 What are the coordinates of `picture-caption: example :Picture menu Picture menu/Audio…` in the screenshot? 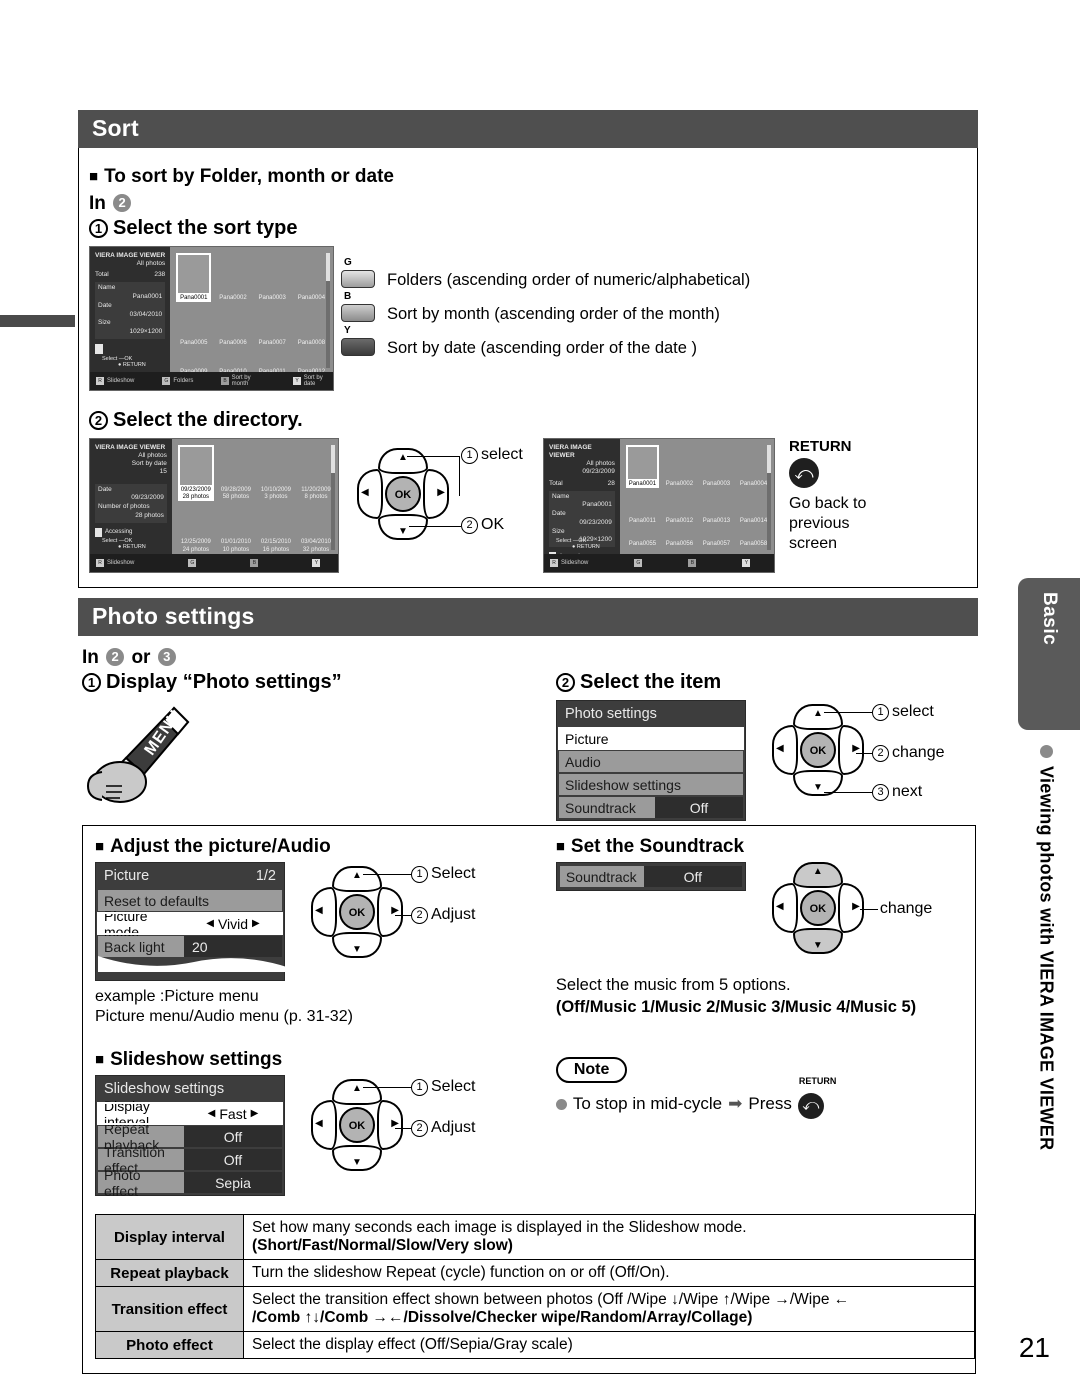 It's located at (224, 1006).